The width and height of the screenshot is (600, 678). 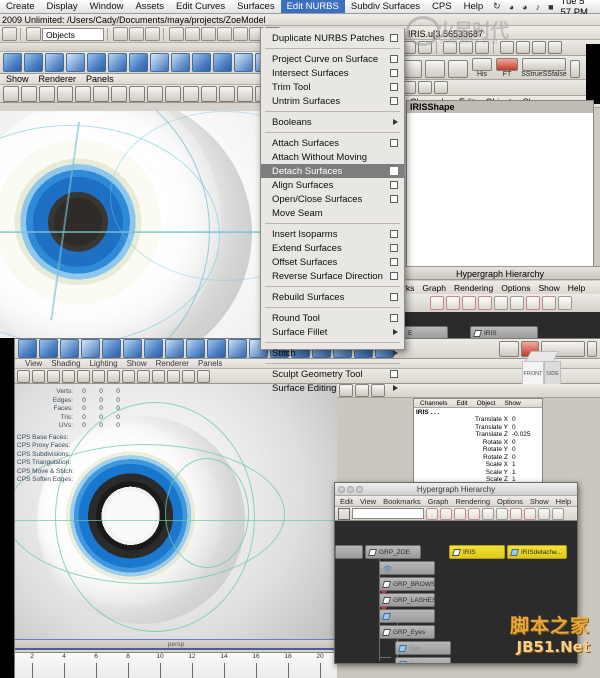 What do you see at coordinates (469, 303) in the screenshot?
I see `graph-output-icon` at bounding box center [469, 303].